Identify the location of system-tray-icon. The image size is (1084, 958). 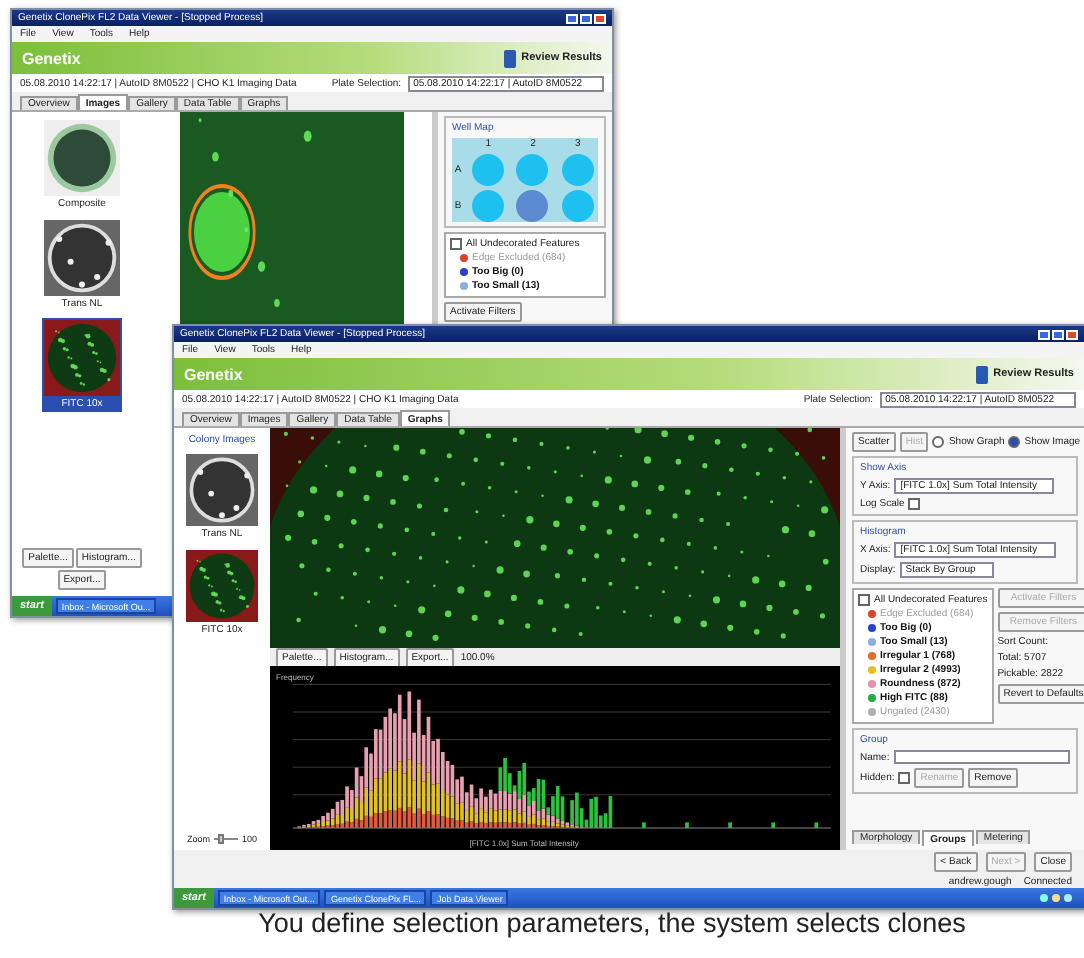
(1058, 898).